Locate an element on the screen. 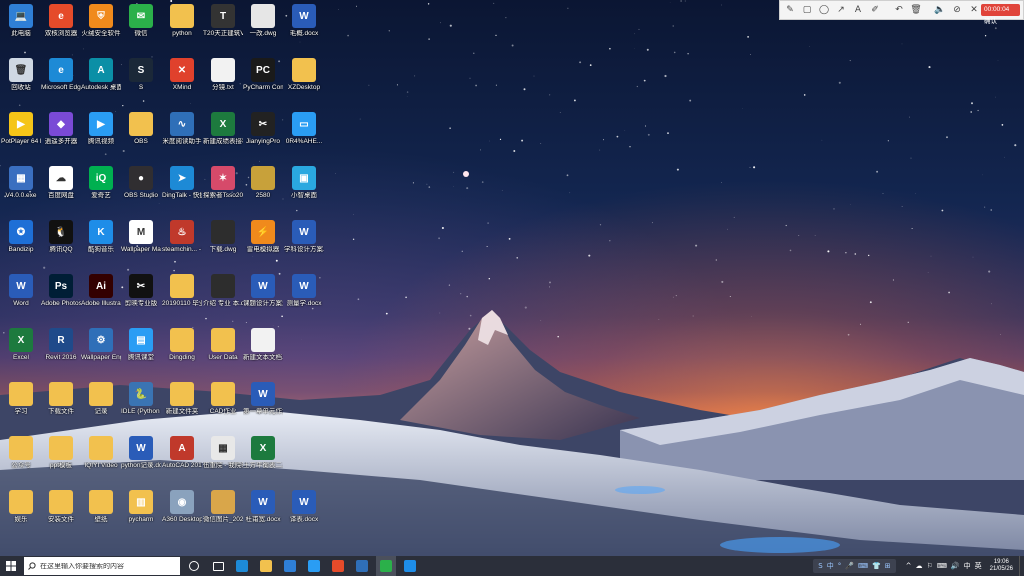  camera-off-icon: ⊘ is located at coordinates (957, 10).